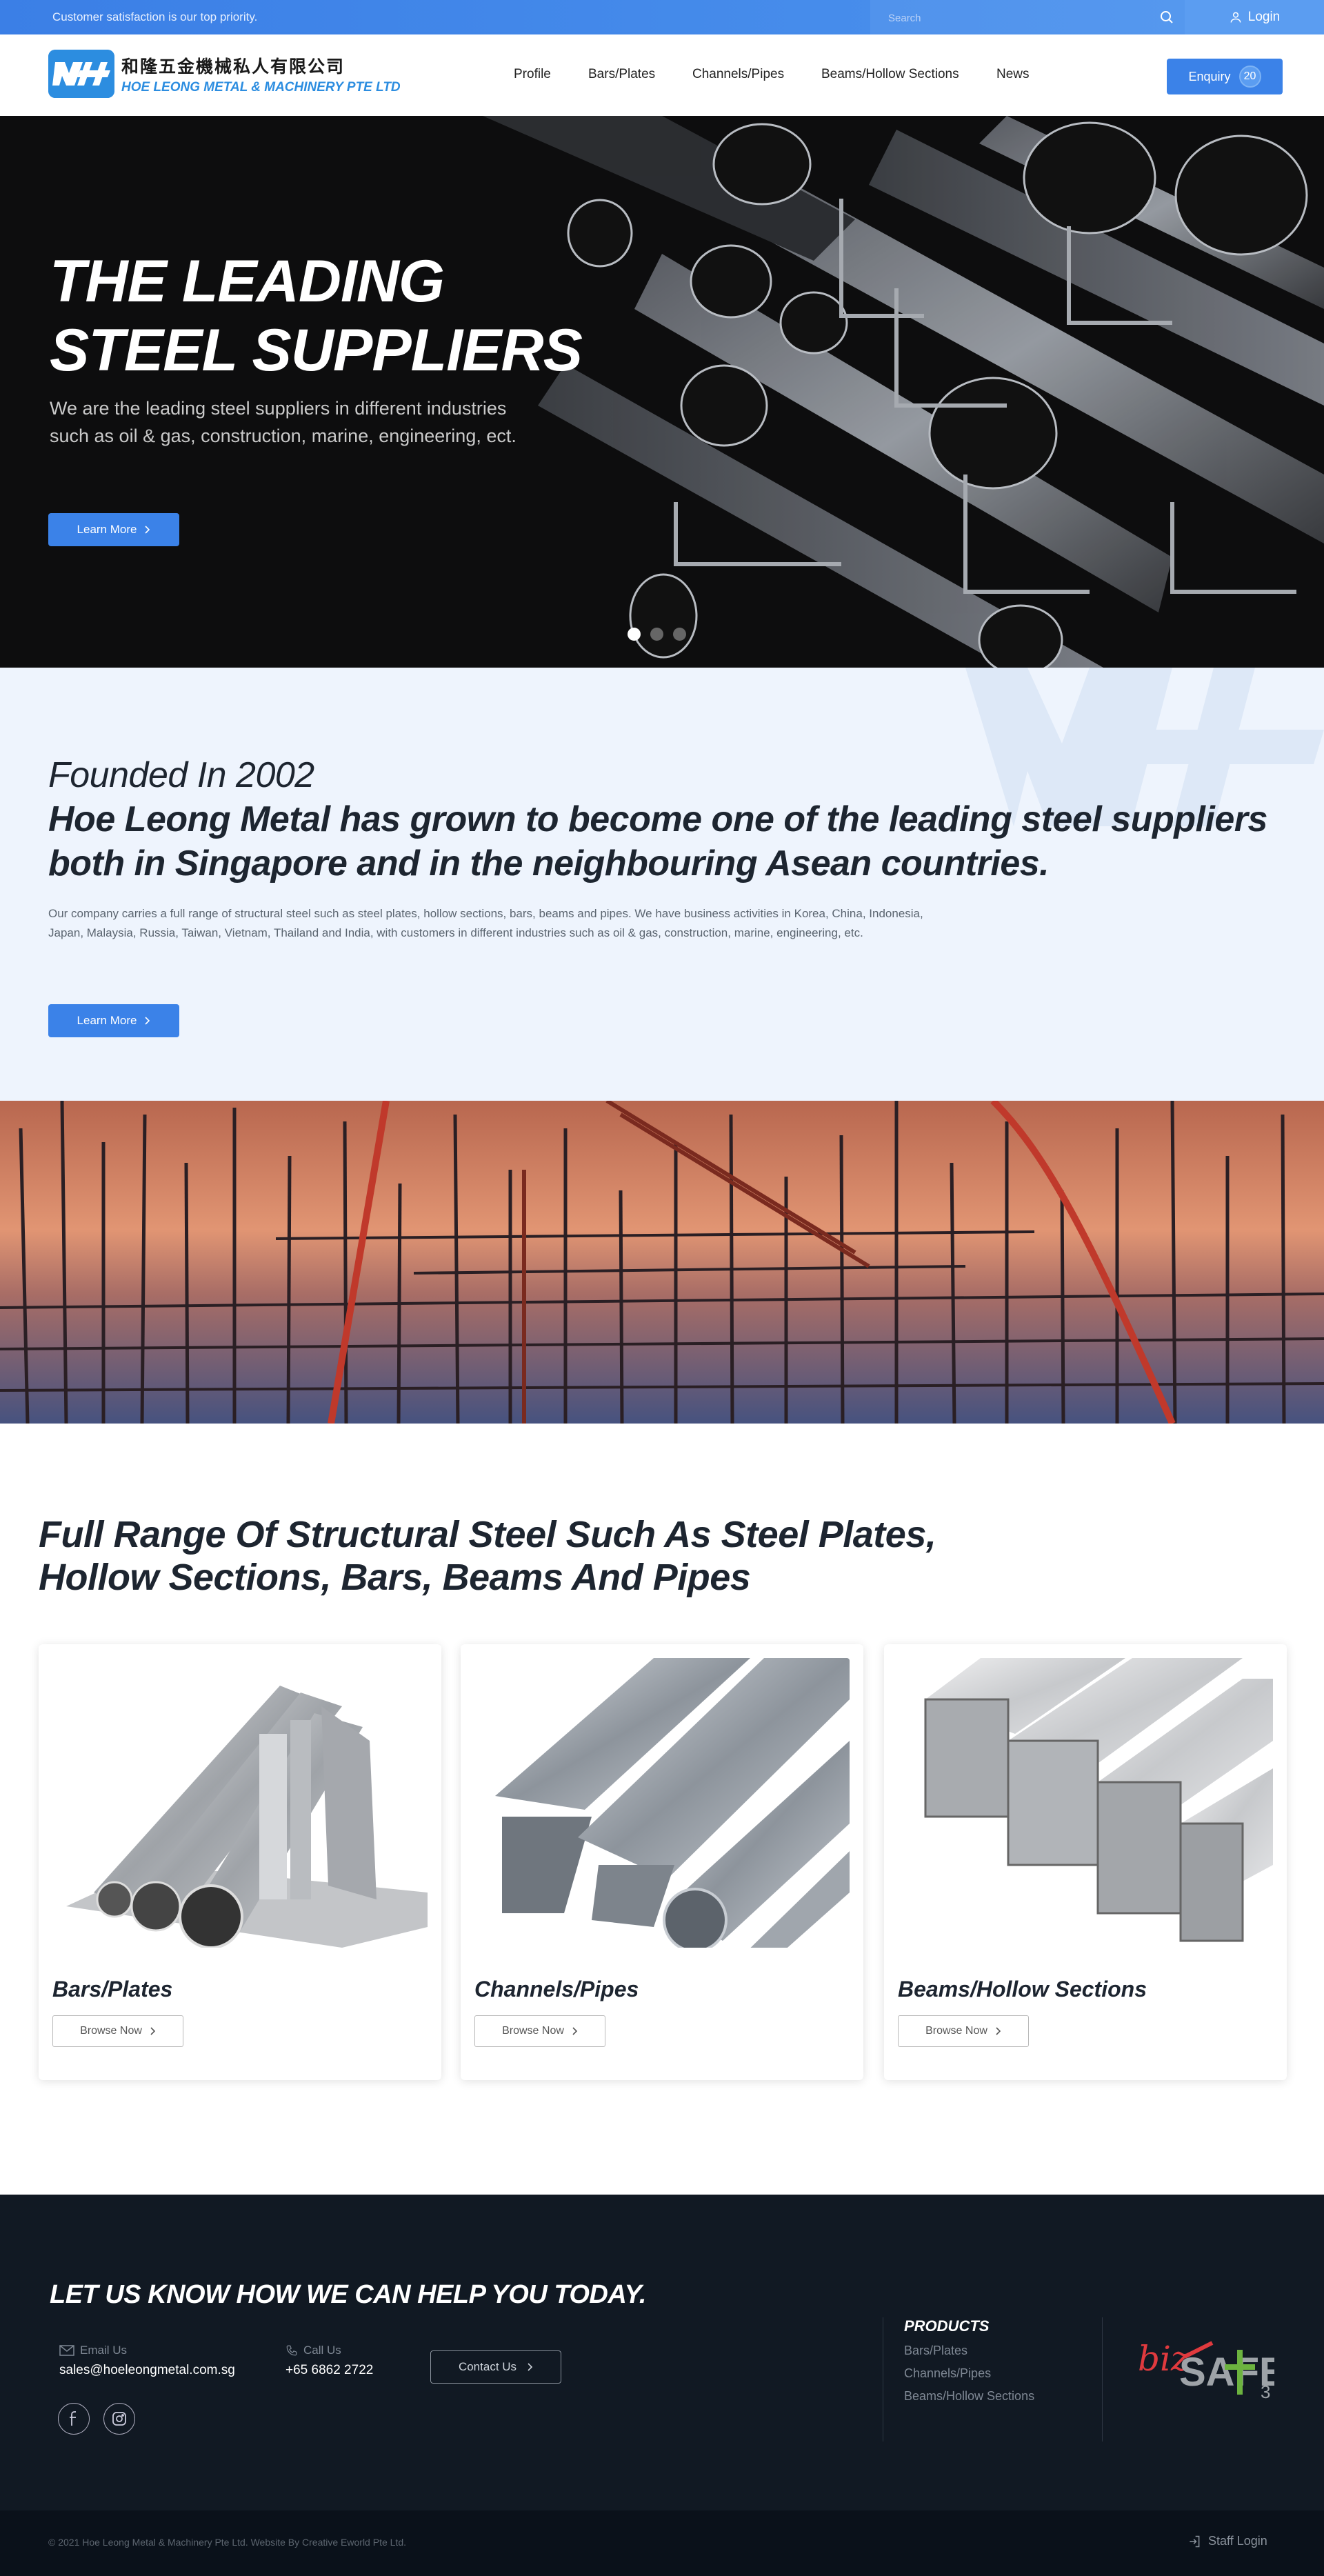 This screenshot has width=1324, height=2576. I want to click on bizsafe-level: 3, so click(1265, 2392).